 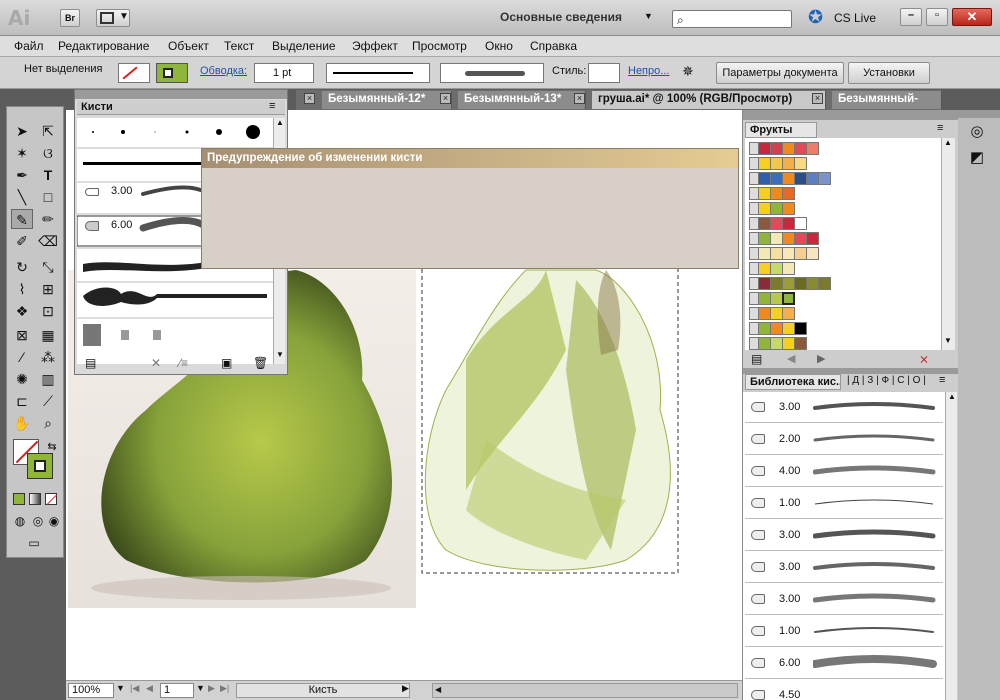 What do you see at coordinates (48, 267) in the screenshot?
I see `scale-tool-icon: ⤡` at bounding box center [48, 267].